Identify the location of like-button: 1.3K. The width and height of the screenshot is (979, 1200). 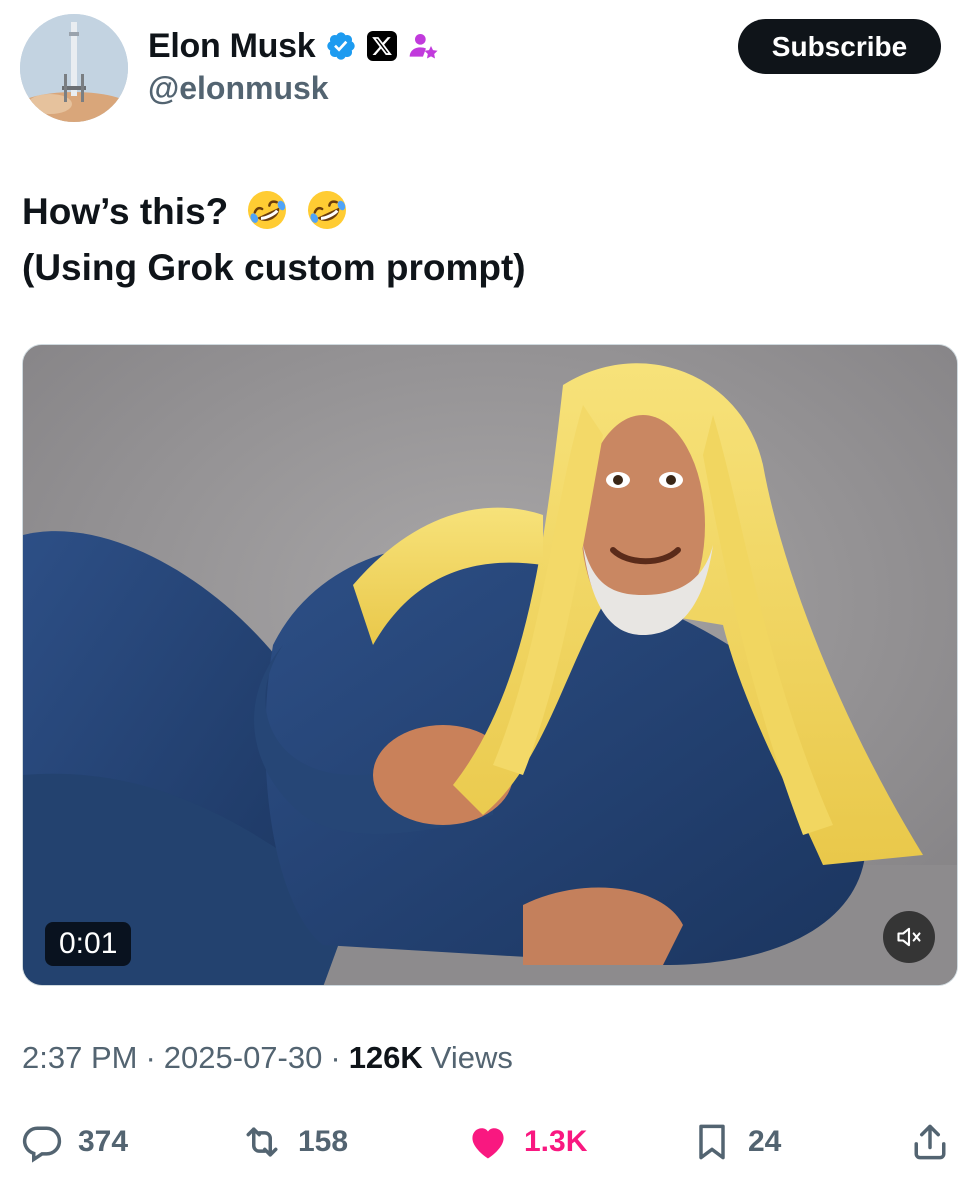
(526, 1142).